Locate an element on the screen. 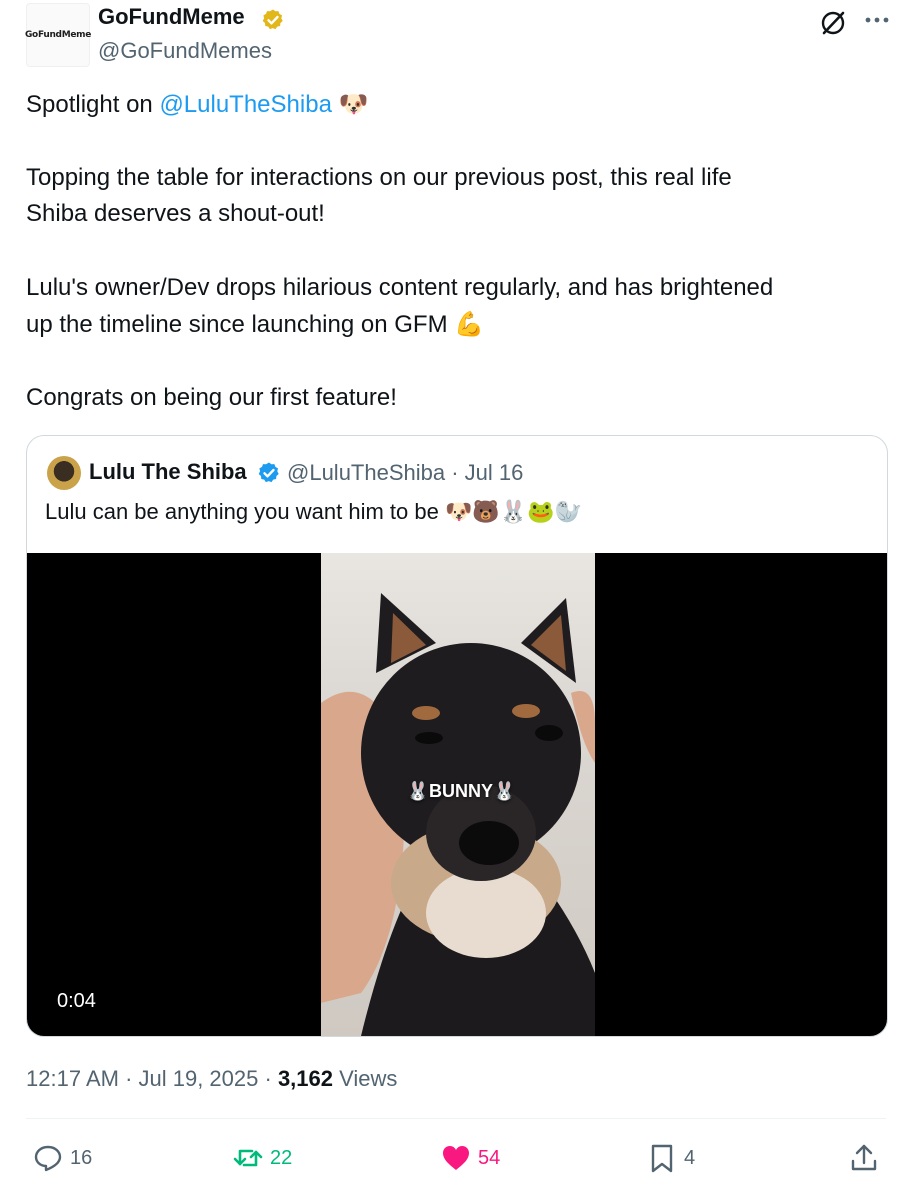 Image resolution: width=910 pixels, height=1200 pixels. retweet-button: 22 is located at coordinates (262, 1158).